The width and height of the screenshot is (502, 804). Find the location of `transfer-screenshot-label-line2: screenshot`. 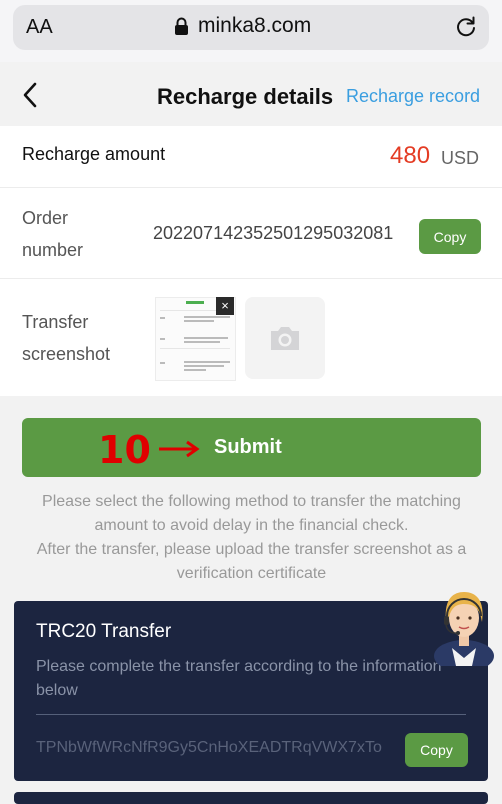

transfer-screenshot-label-line2: screenshot is located at coordinates (66, 354).